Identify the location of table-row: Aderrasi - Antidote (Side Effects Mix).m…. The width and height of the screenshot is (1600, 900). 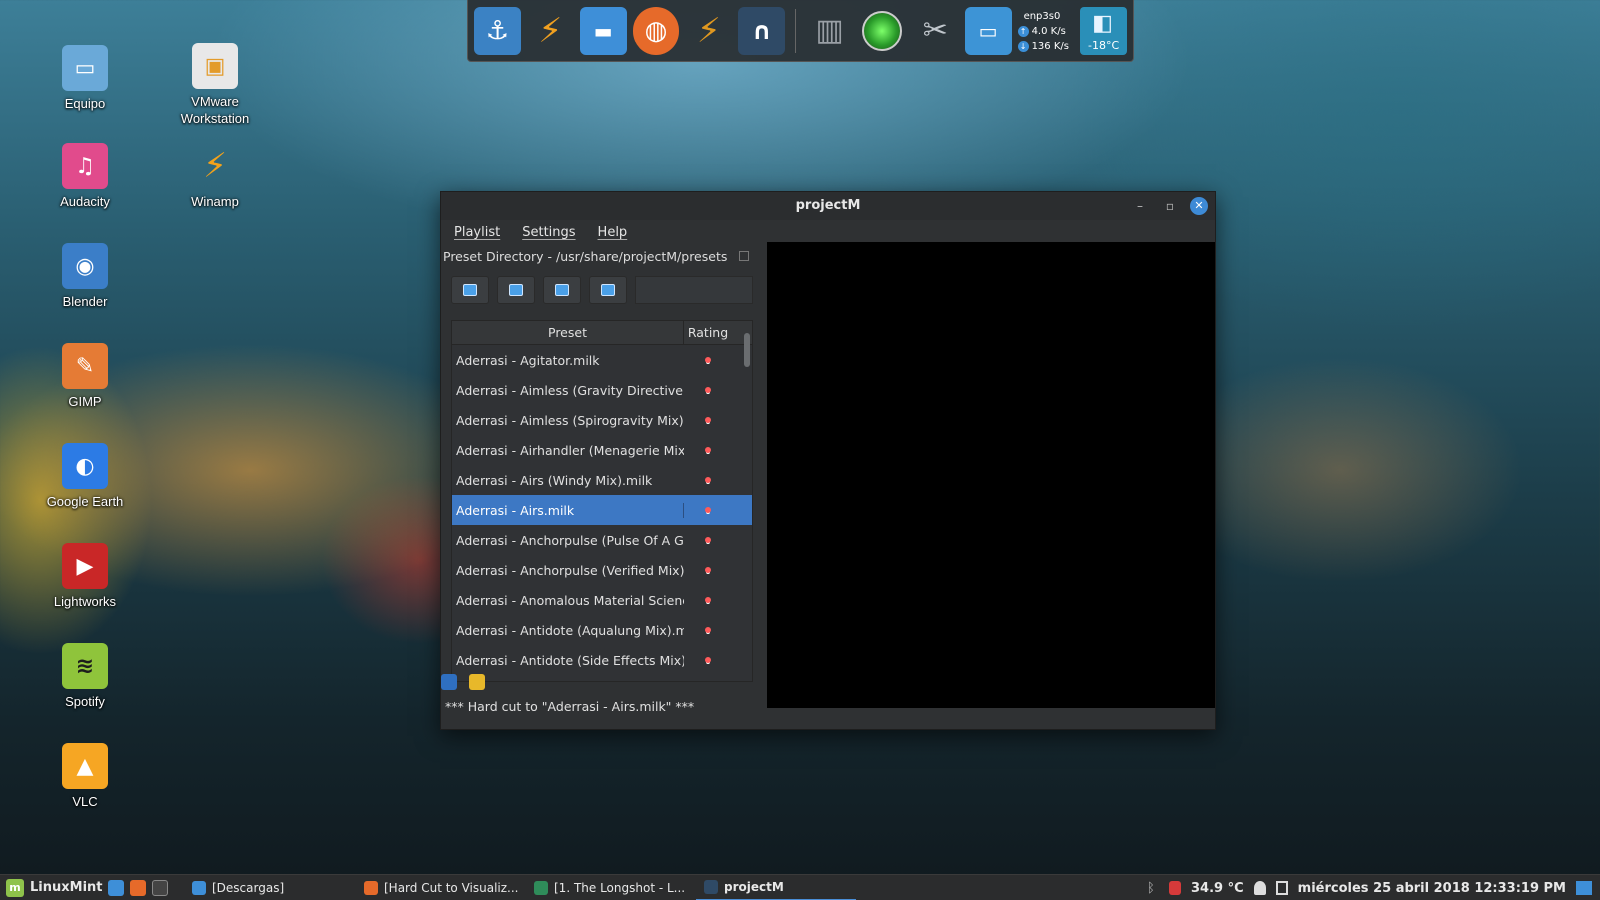
(602, 660).